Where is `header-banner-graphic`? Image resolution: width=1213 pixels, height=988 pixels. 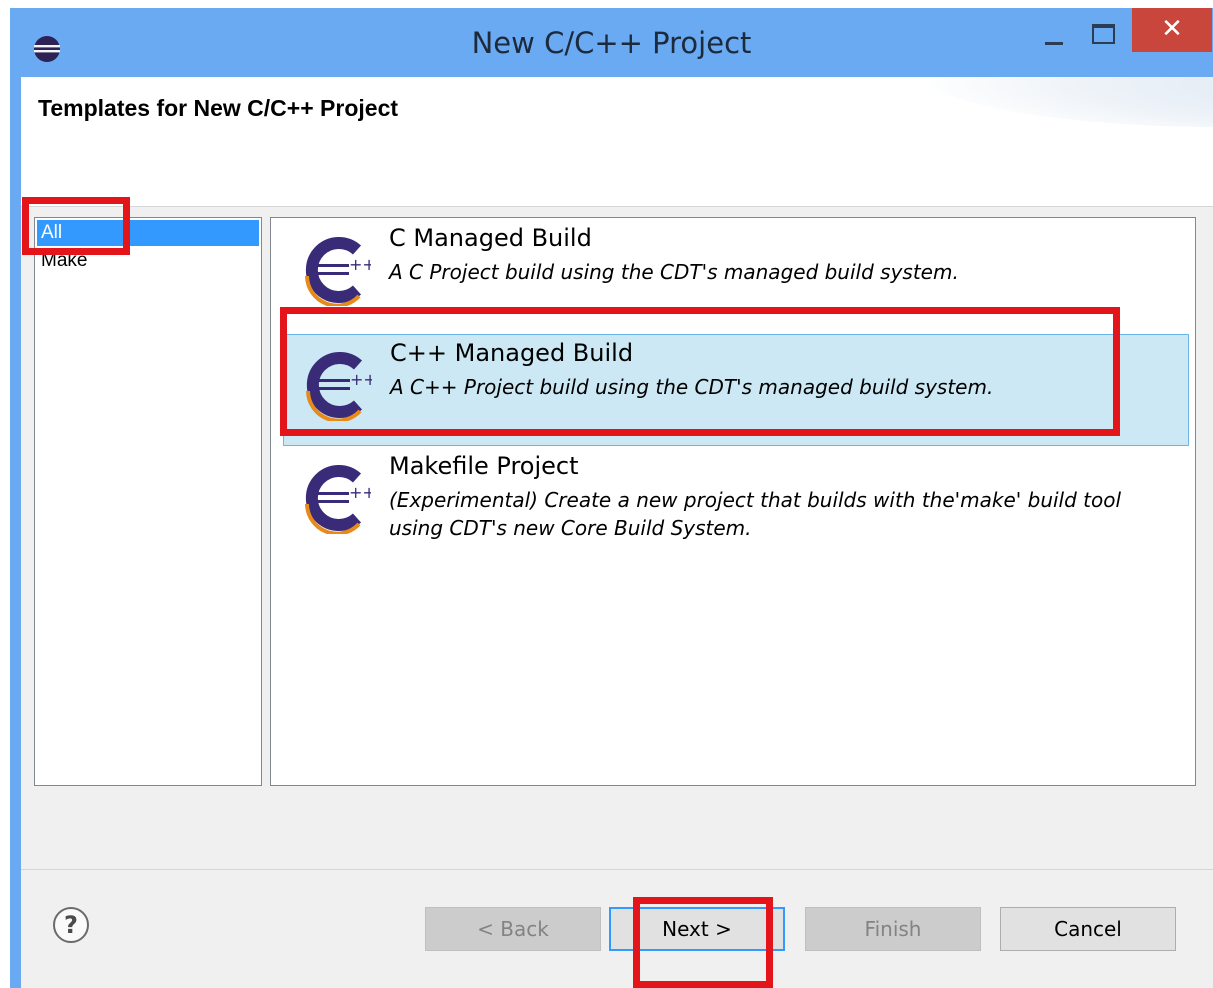
header-banner-graphic is located at coordinates (1067, 102).